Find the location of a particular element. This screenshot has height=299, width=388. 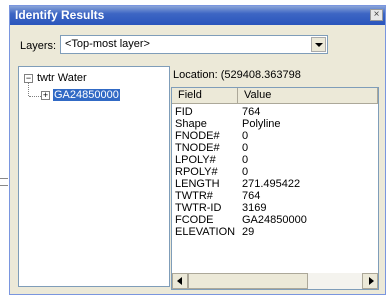

location-readout: Location: (529408.363798 is located at coordinates (237, 75).